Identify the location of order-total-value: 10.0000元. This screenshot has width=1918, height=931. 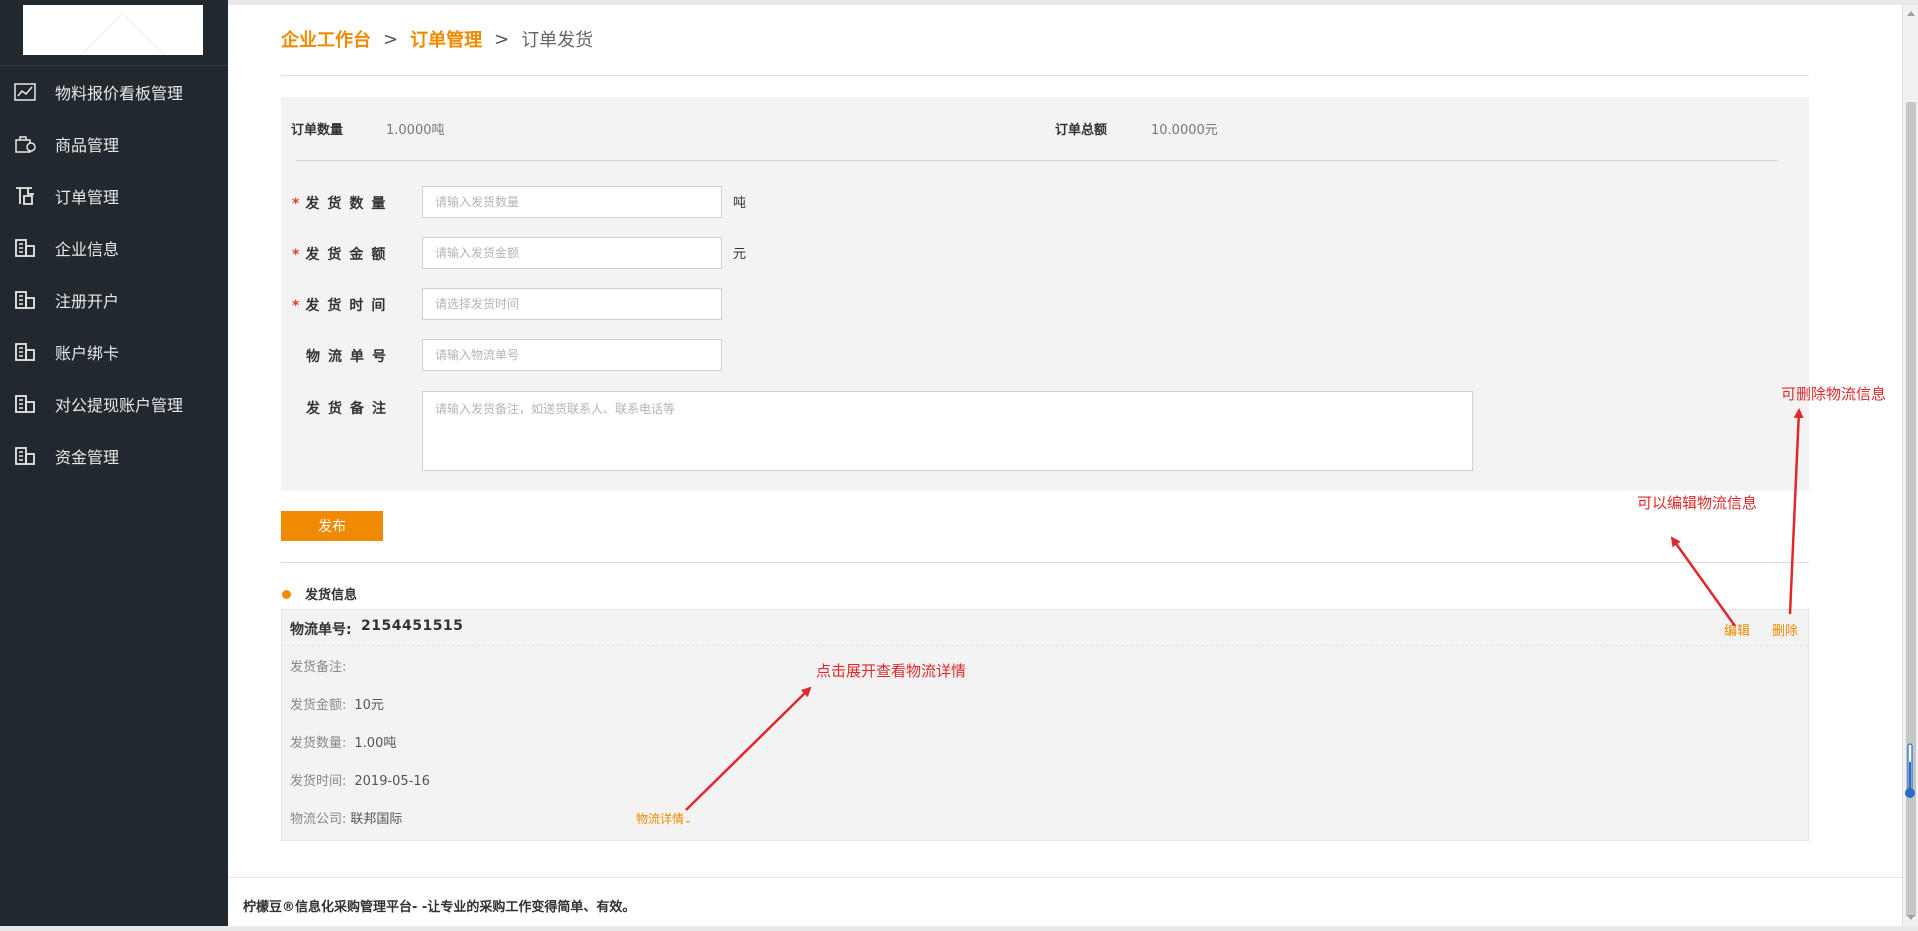
(1184, 130).